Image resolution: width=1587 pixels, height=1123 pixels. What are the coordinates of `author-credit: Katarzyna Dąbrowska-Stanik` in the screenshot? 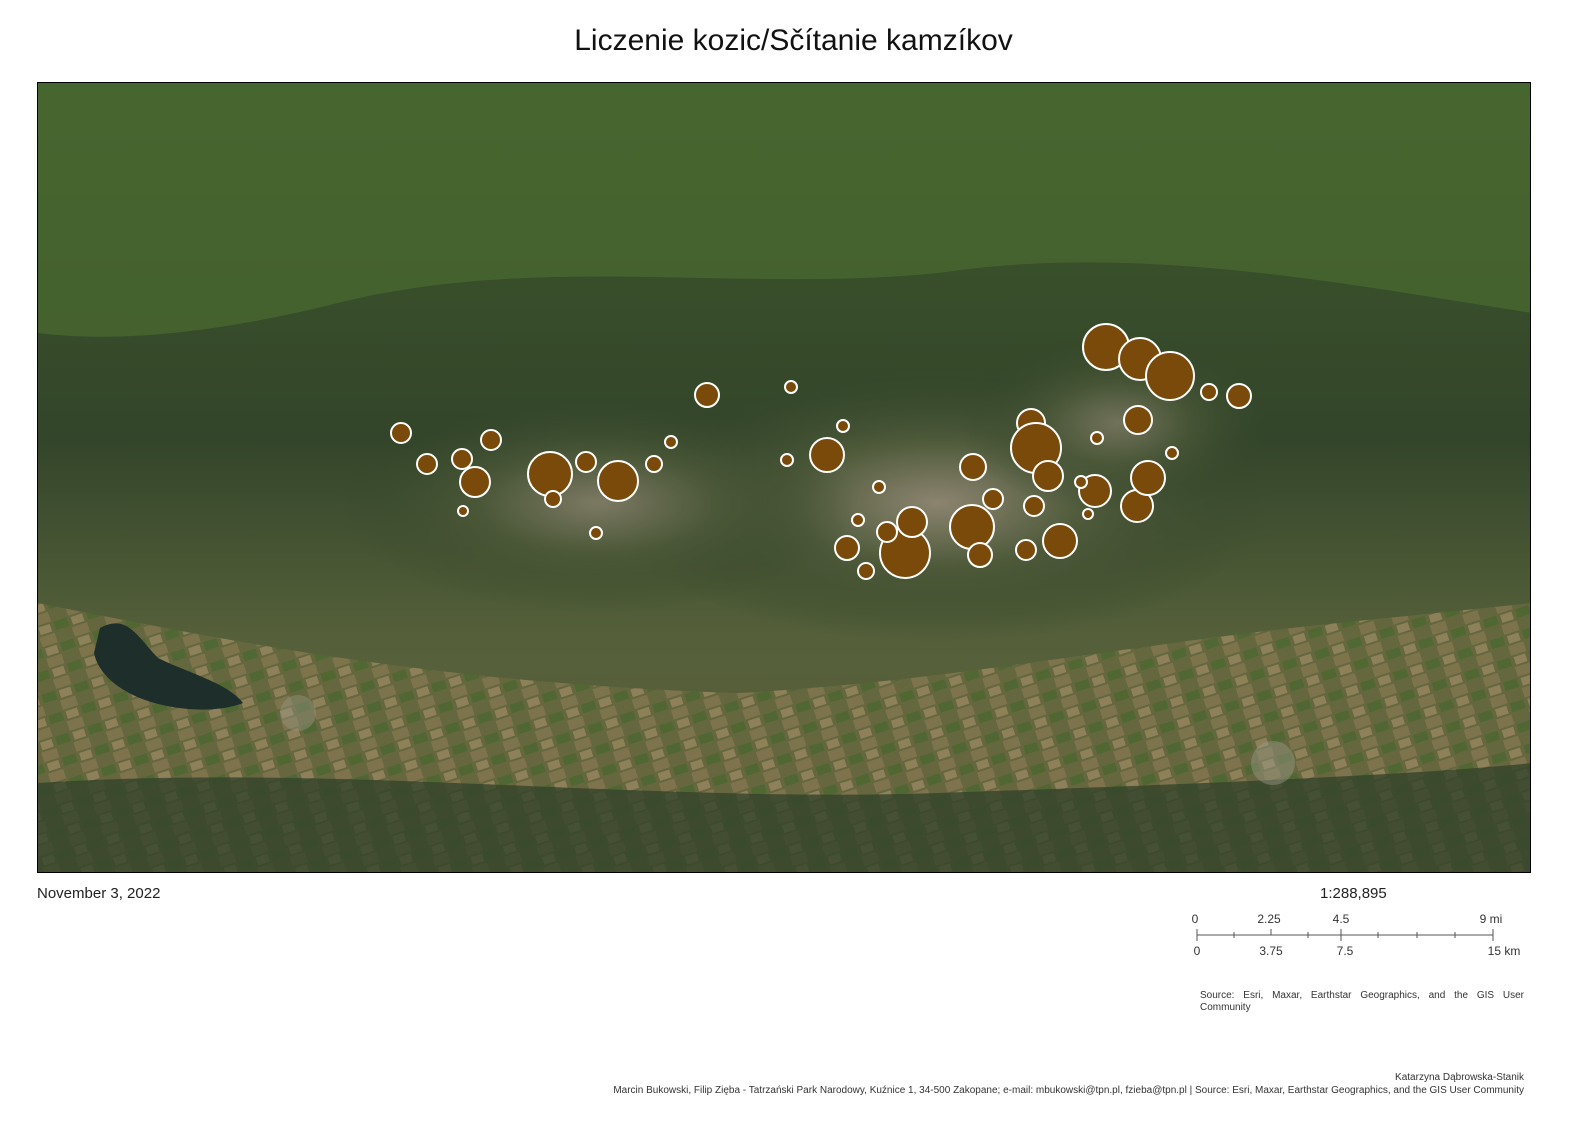 It's located at (1459, 1077).